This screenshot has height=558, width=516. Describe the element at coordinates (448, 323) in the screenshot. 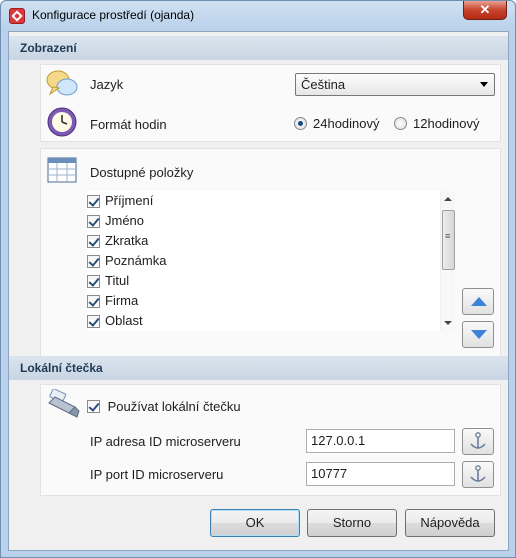

I see `scroll-down-icon` at that location.